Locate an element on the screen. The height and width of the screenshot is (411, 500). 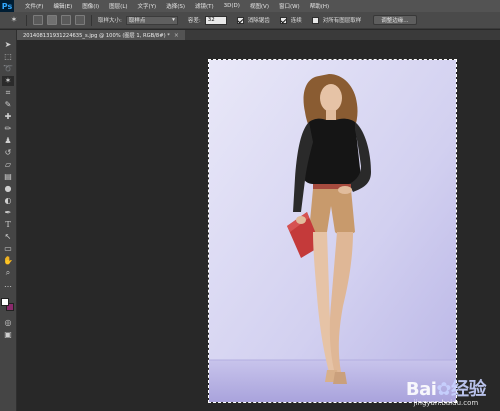
antialias-label: 消除锯齿 is located at coordinates (258, 21).